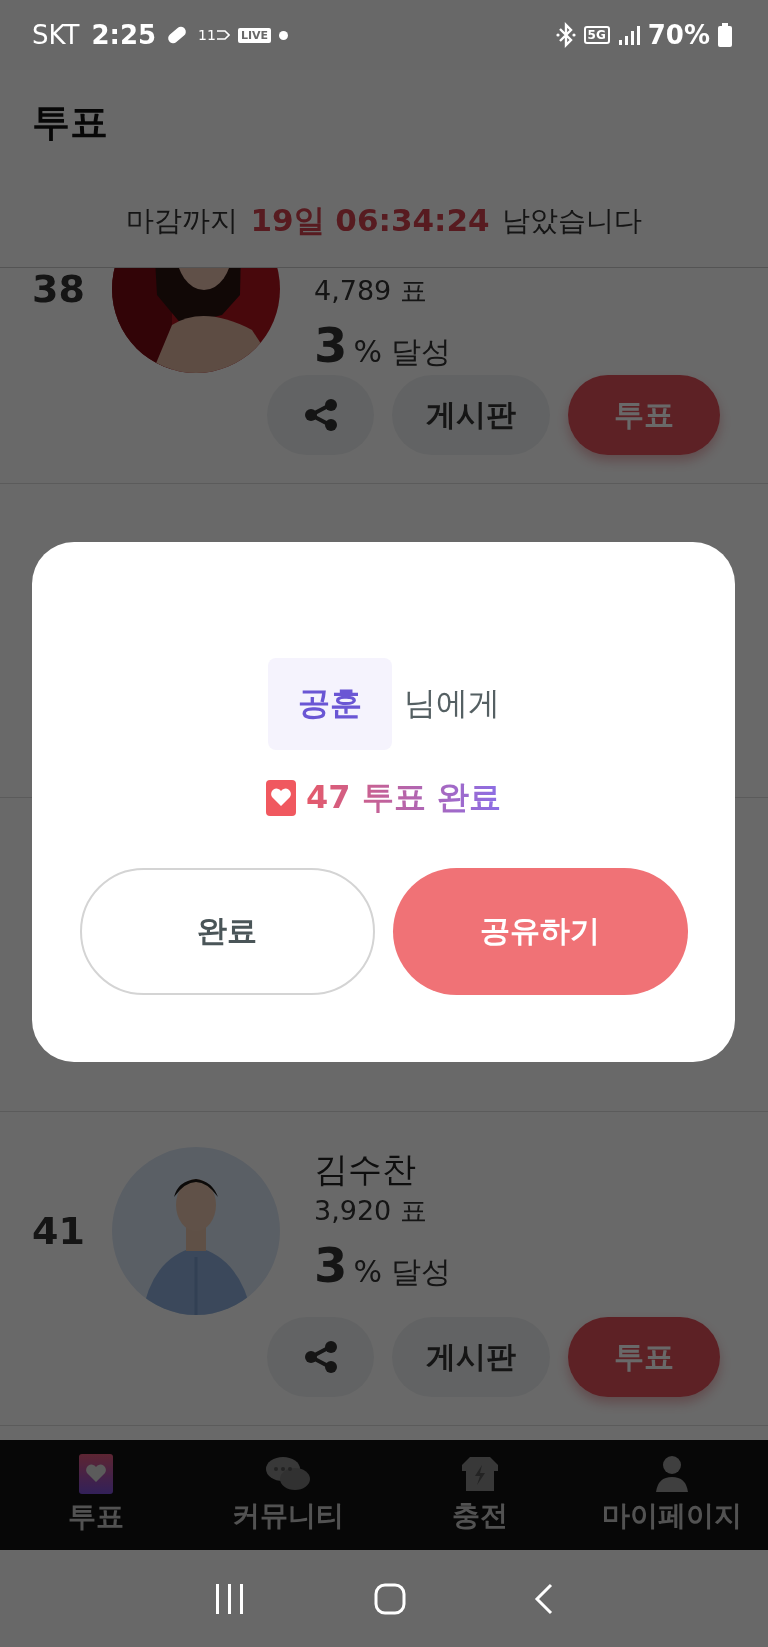 The image size is (768, 1647). What do you see at coordinates (544, 1598) in the screenshot?
I see `back-icon` at bounding box center [544, 1598].